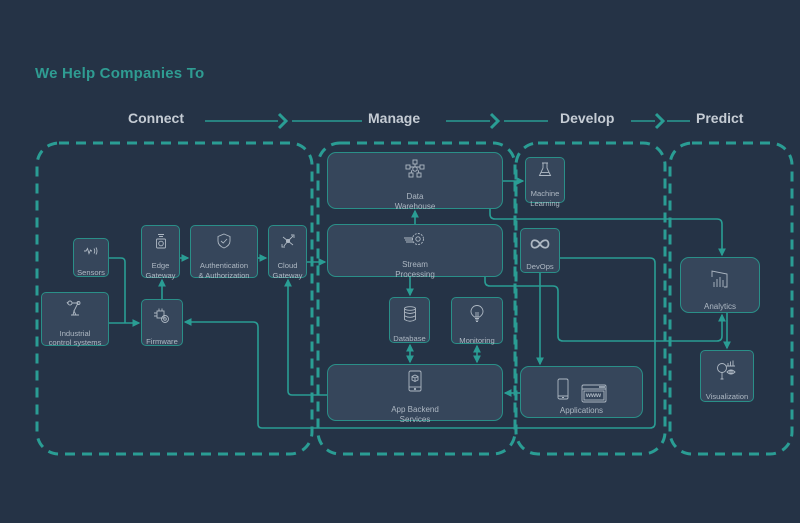 The height and width of the screenshot is (523, 800). I want to click on node-edge-gateway: Edge Gateway, so click(160, 251).